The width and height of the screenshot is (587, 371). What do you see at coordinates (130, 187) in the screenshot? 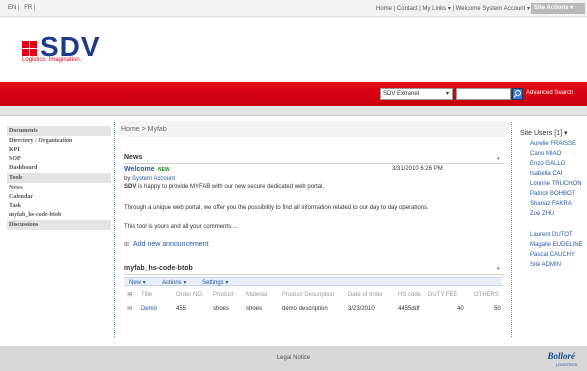
I see `news-body-bold: SDV` at bounding box center [130, 187].